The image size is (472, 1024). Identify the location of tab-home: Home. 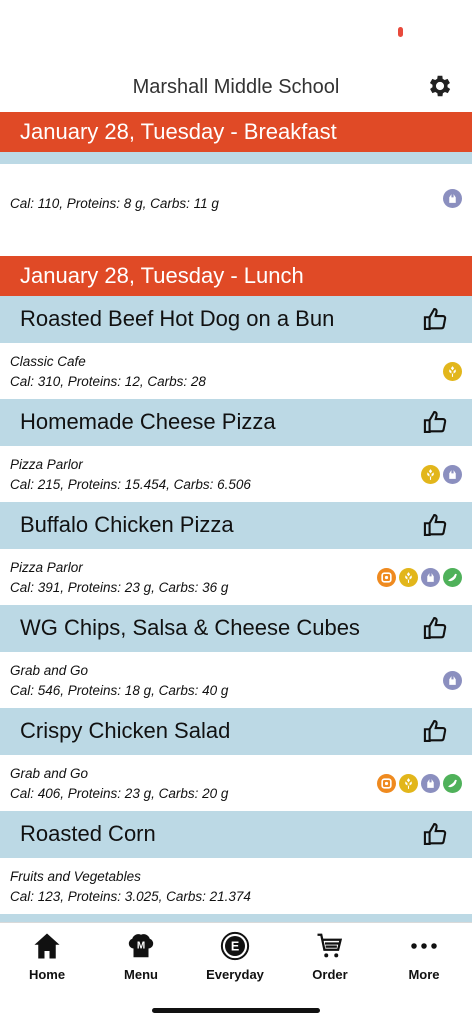
(47, 956).